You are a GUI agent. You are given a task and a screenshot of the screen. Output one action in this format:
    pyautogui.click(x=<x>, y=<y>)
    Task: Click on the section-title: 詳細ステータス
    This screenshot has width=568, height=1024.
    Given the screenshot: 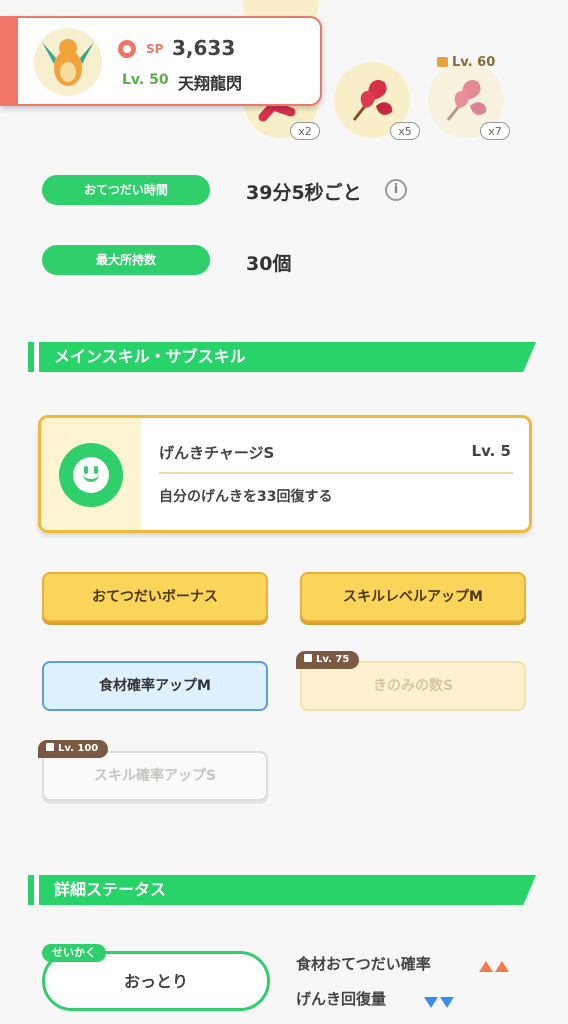 What is the action you would take?
    pyautogui.click(x=110, y=889)
    